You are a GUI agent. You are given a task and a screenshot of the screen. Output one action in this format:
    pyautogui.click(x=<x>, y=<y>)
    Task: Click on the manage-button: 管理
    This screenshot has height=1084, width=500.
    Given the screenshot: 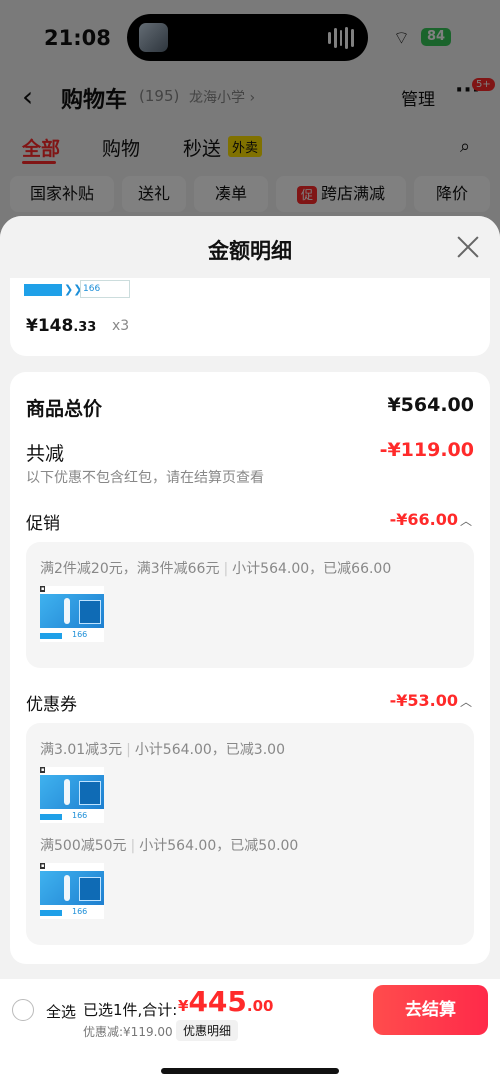 What is the action you would take?
    pyautogui.click(x=418, y=97)
    